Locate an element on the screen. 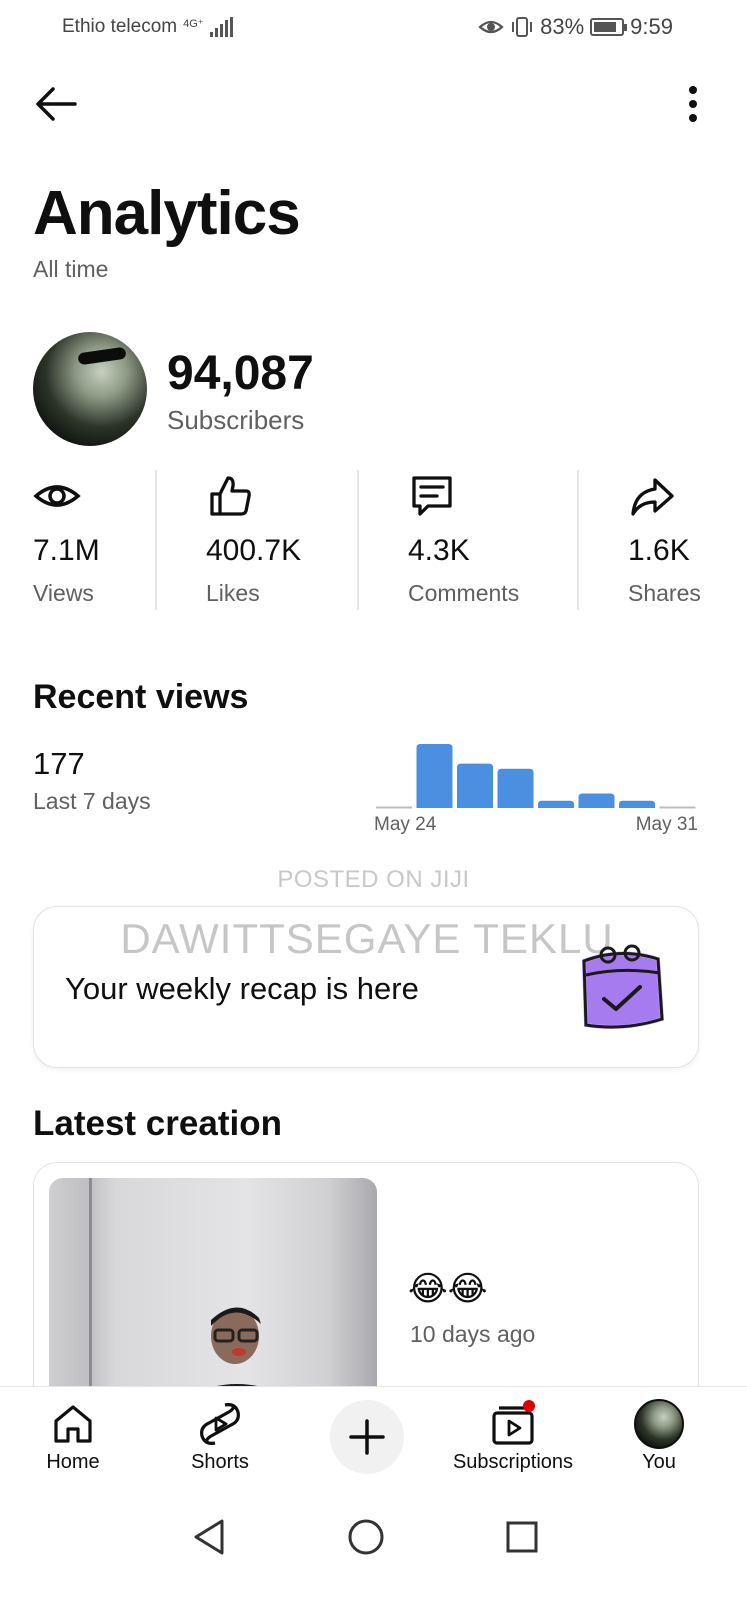 This screenshot has width=747, height=1600. stat-shares: 1.6K Shares is located at coordinates (683, 540).